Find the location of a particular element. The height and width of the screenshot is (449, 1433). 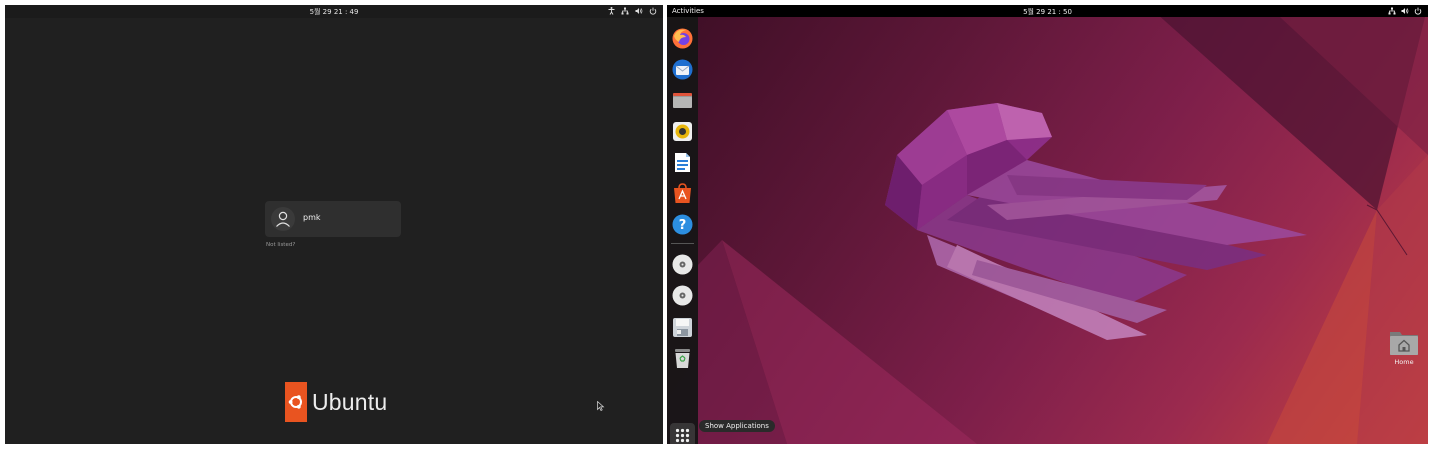

dock-item-ubuntu-software is located at coordinates (682, 193).